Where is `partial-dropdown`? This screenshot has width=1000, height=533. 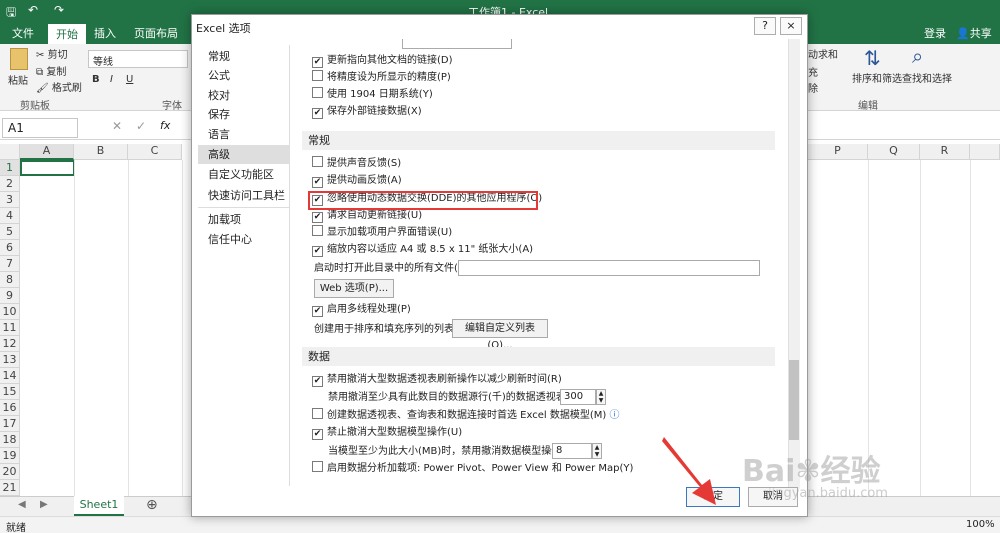
partial-dropdown is located at coordinates (457, 44).